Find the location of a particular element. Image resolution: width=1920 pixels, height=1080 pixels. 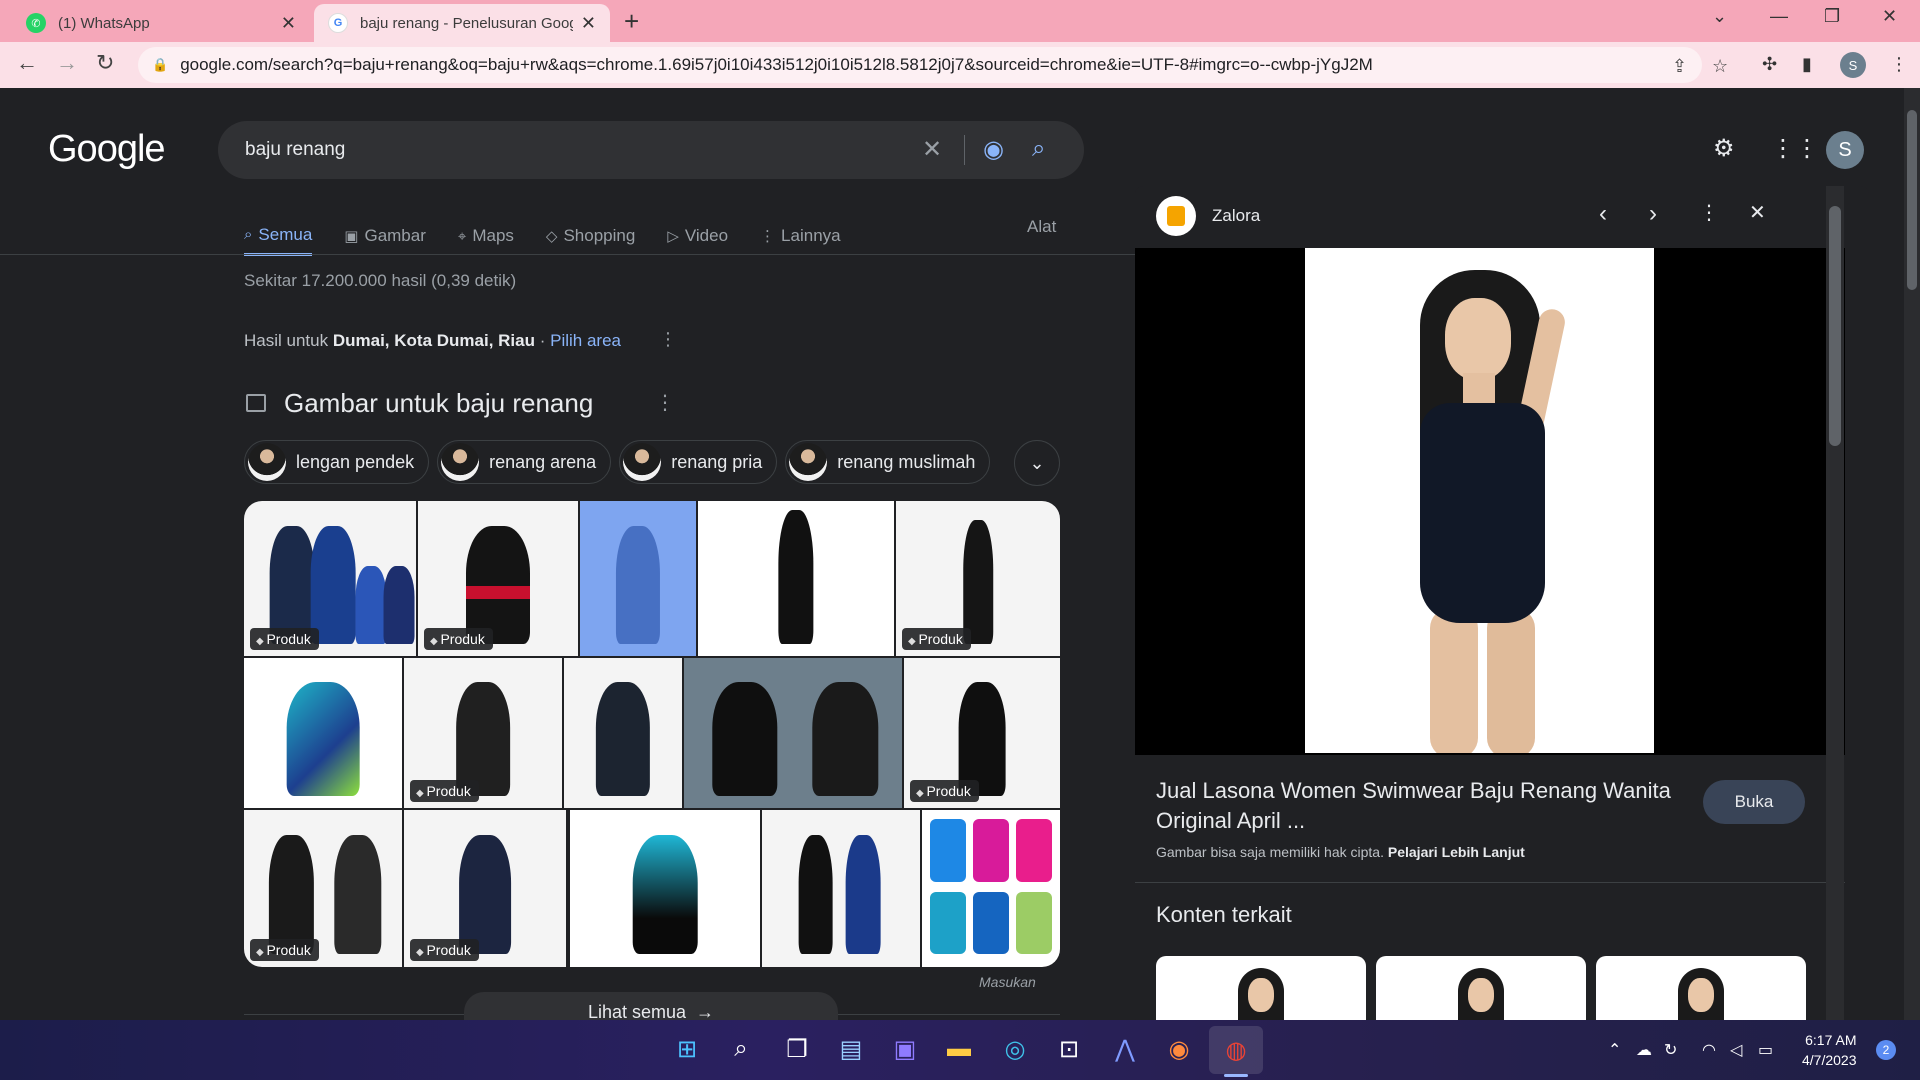

microsoft-store-icon: ⊡ is located at coordinates (1069, 1049).